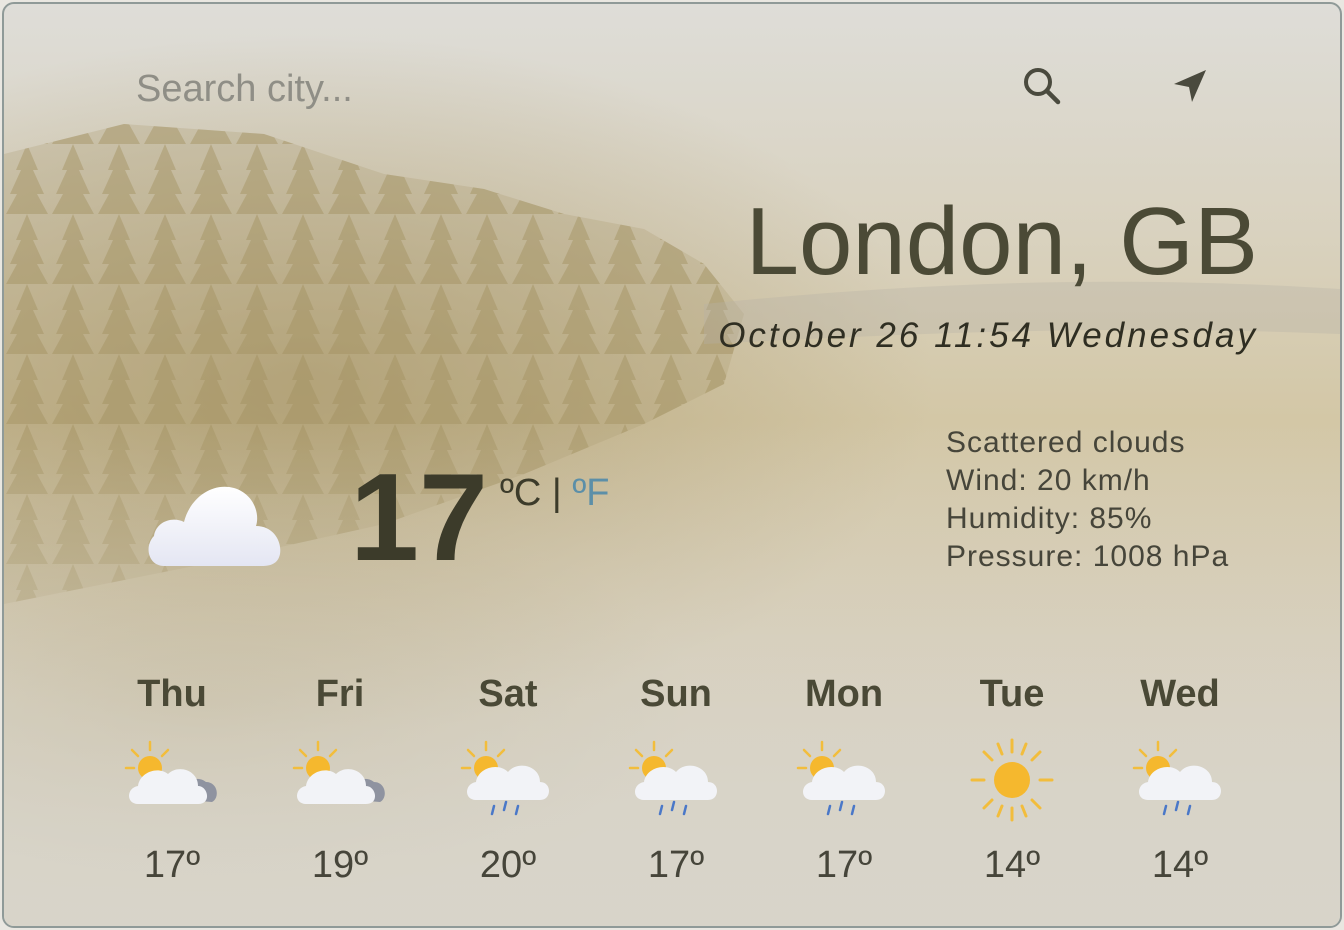 The width and height of the screenshot is (1344, 930). I want to click on forecast-day-name: Mon, so click(844, 694).